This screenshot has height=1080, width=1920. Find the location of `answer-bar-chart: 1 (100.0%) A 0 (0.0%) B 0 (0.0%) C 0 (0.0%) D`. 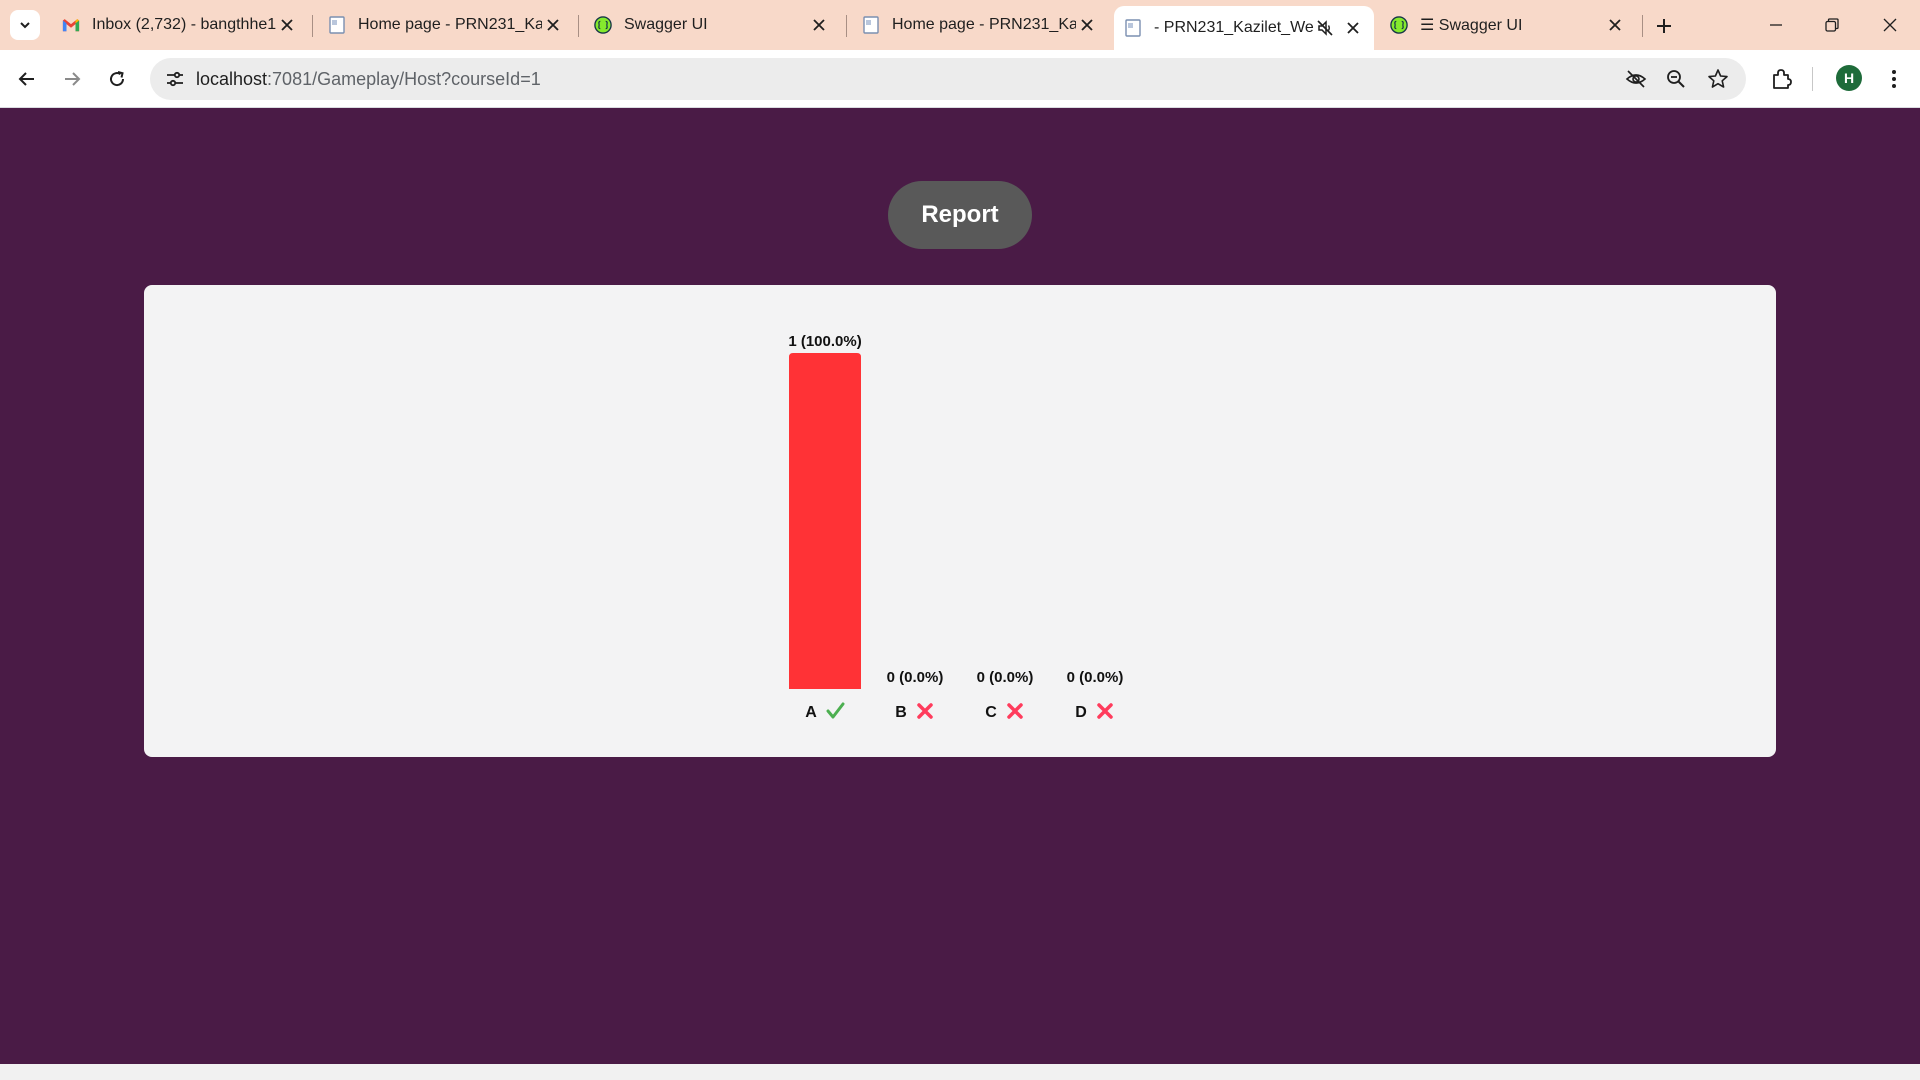

answer-bar-chart: 1 (100.0%) A 0 (0.0%) B 0 (0.0%) C 0 (0.0%) D is located at coordinates (956, 527).